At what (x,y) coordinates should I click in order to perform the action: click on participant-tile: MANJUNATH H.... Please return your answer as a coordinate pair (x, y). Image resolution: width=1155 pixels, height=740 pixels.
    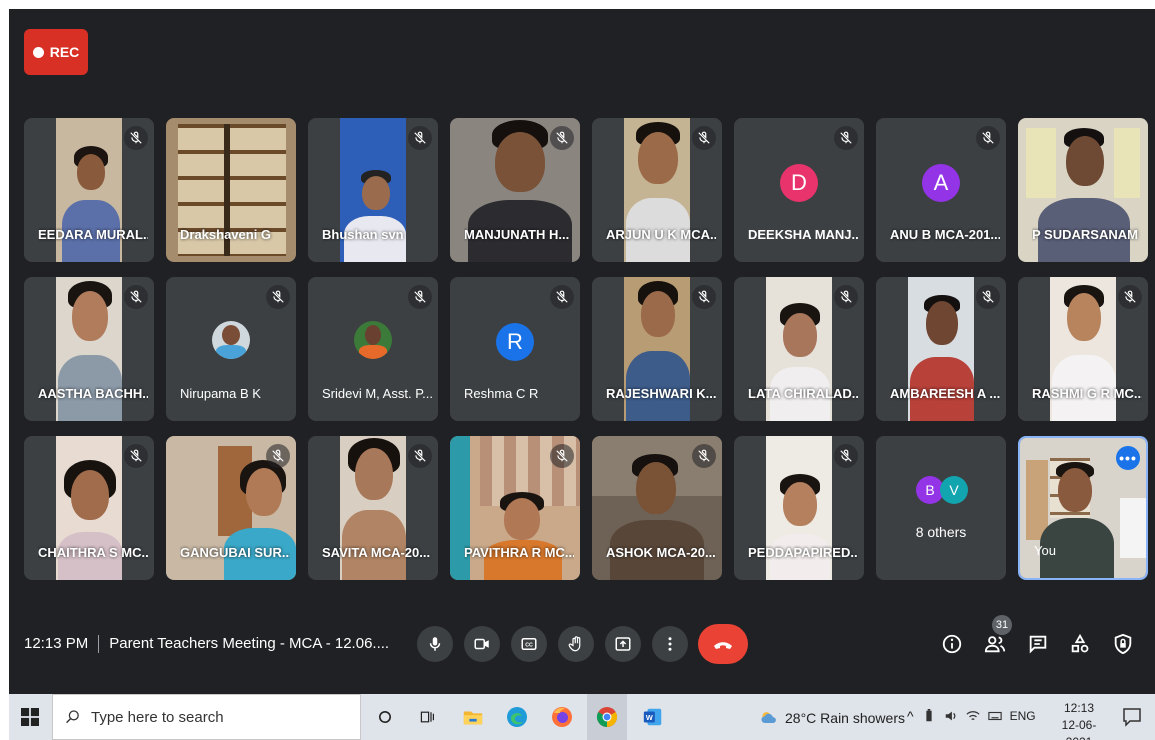
    Looking at the image, I should click on (515, 190).